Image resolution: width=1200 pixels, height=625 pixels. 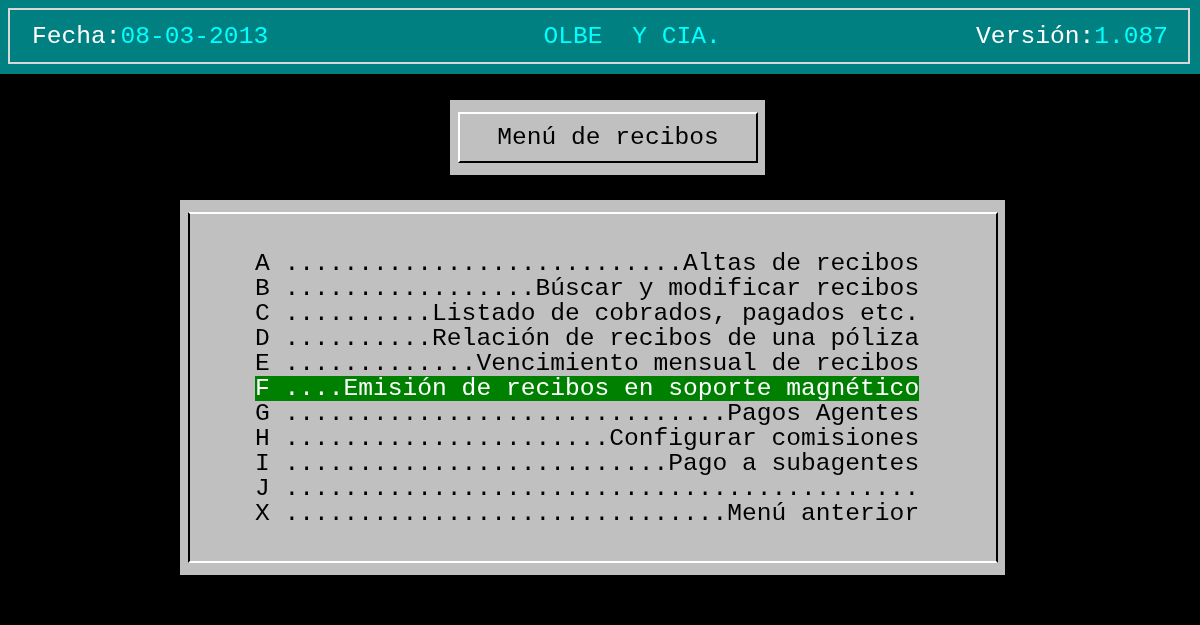 I want to click on menu-item: H ......................Configurar comisiones, so click(x=587, y=438).